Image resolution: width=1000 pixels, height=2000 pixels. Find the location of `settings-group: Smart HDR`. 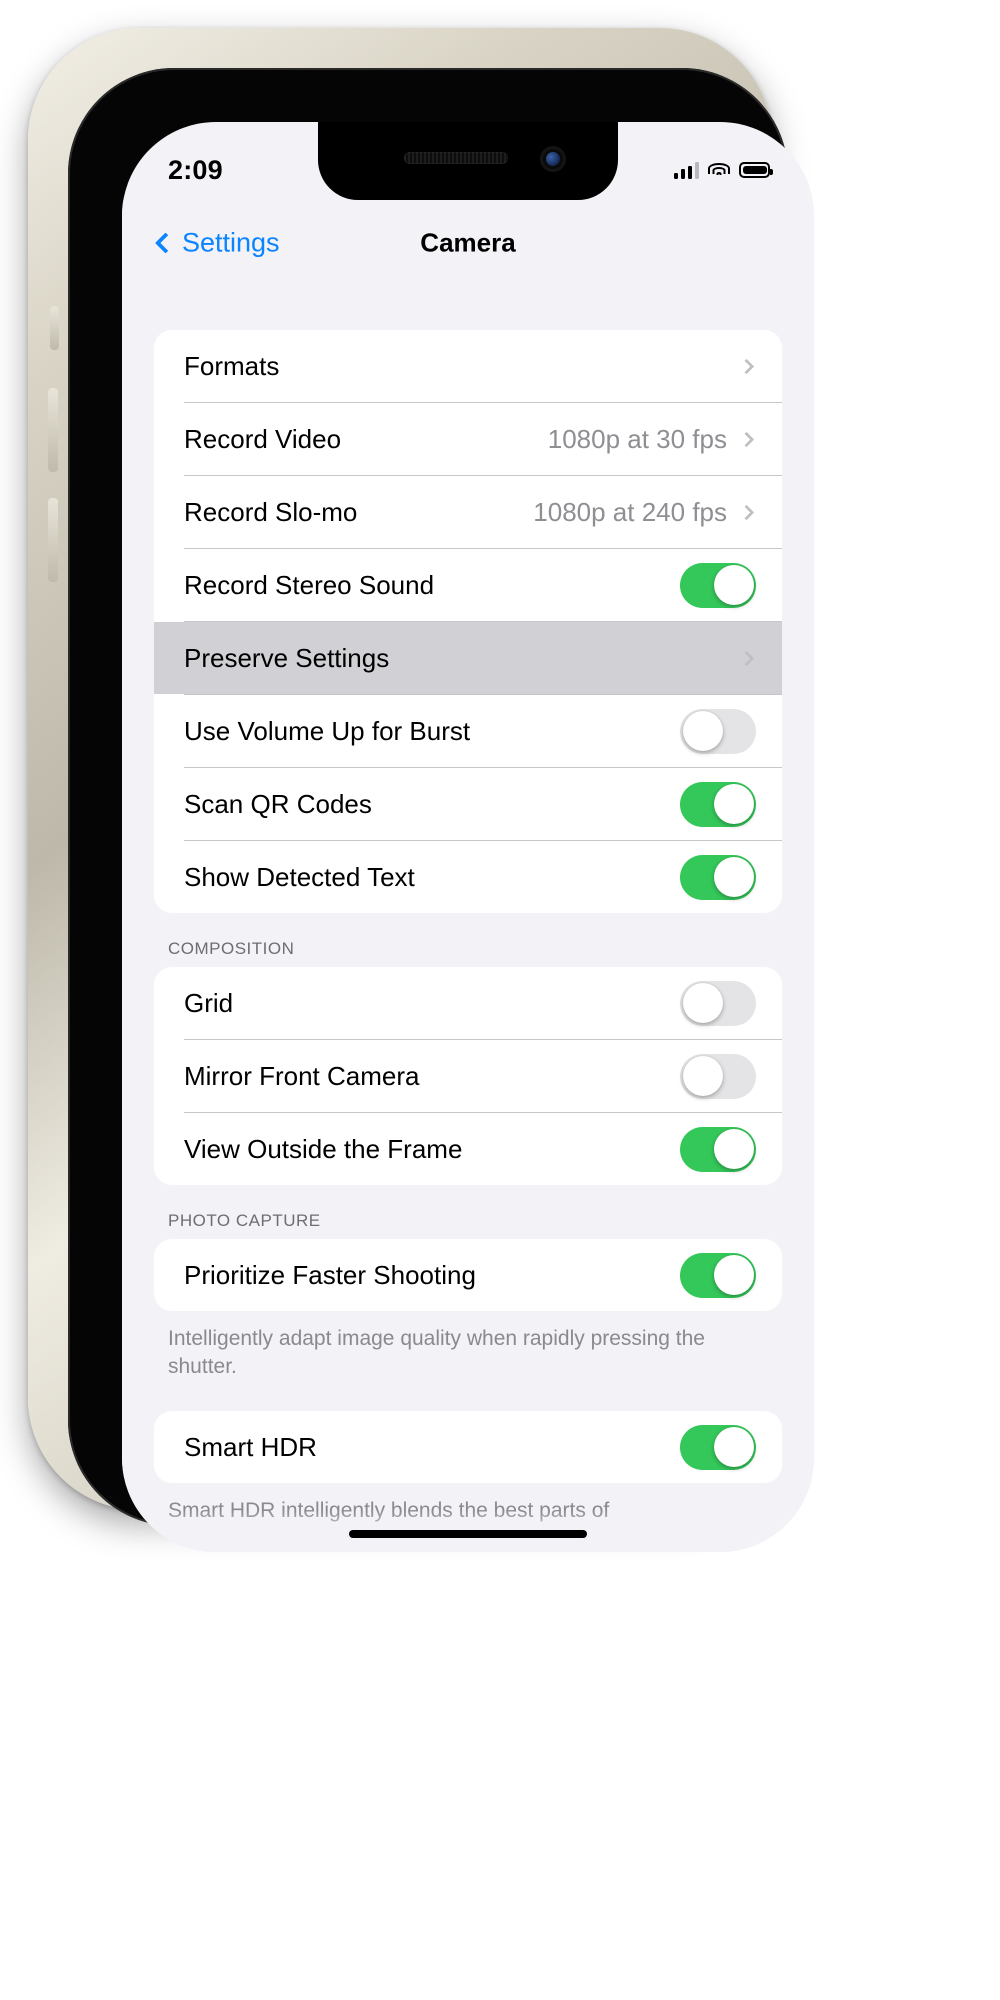

settings-group: Smart HDR is located at coordinates (468, 1447).